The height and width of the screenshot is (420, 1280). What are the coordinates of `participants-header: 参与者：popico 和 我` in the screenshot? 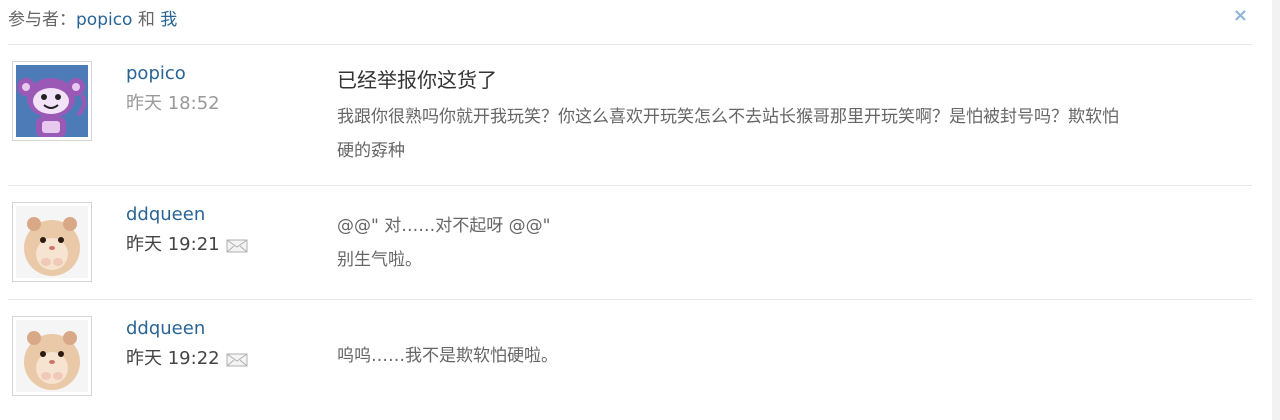 It's located at (92, 20).